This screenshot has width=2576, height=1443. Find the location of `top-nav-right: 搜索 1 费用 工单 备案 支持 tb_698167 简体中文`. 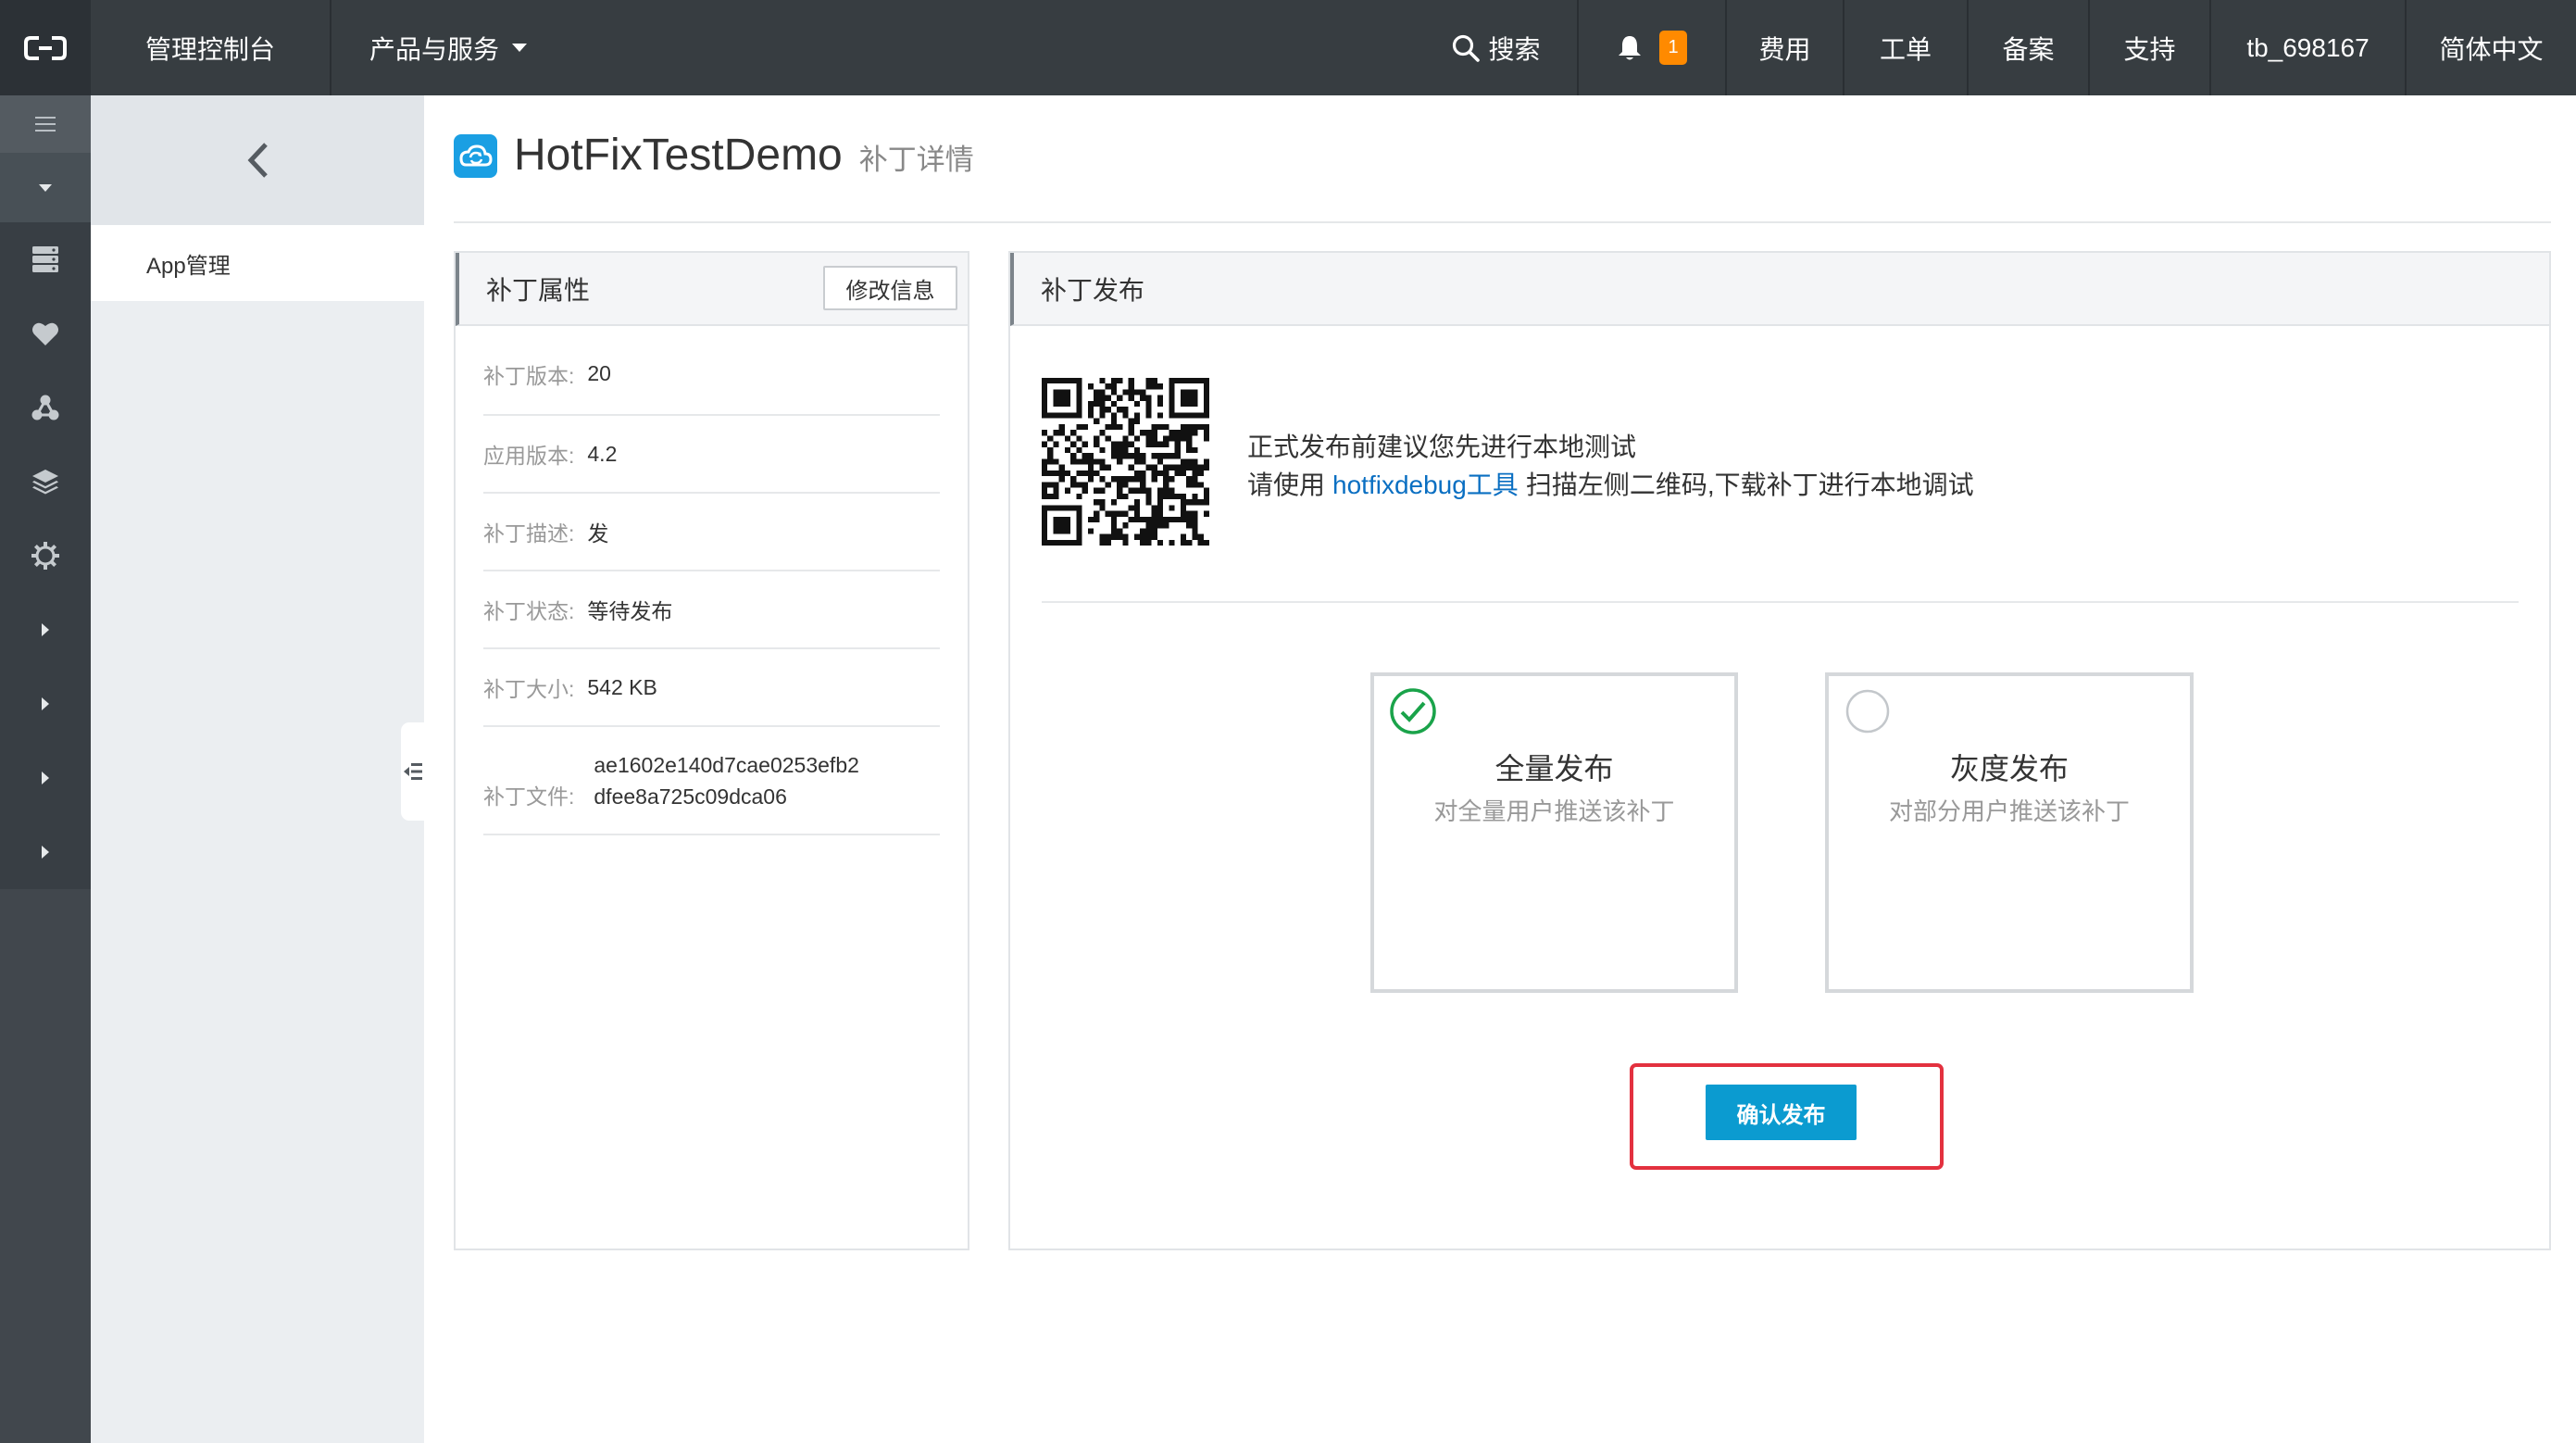

top-nav-right: 搜索 1 费用 工单 备案 支持 tb_698167 简体中文 is located at coordinates (1995, 47).